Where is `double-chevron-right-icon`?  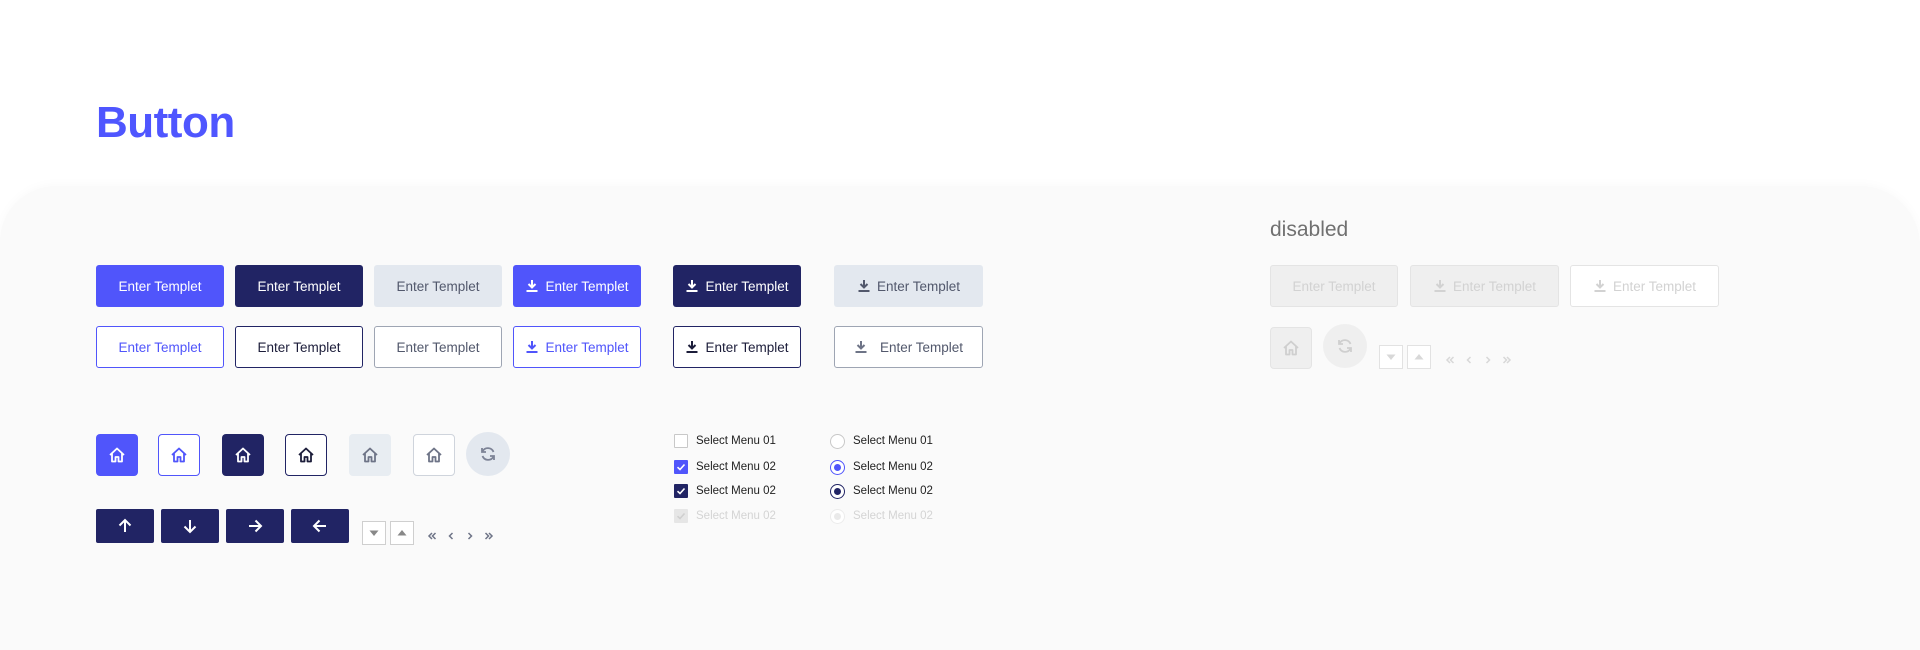
double-chevron-right-icon is located at coordinates (489, 536).